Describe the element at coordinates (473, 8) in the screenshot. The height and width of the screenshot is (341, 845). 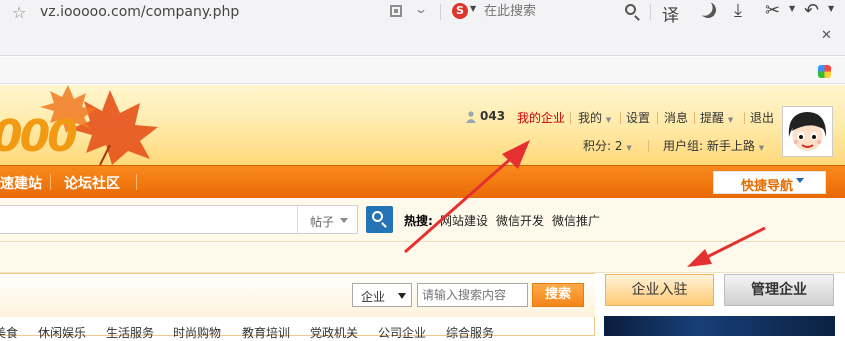
I see `search-engine-dropdown-icon: ▼` at that location.